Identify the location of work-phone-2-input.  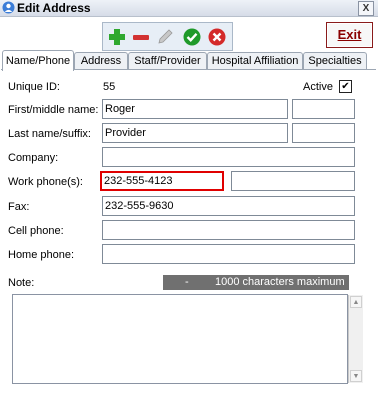
(293, 181).